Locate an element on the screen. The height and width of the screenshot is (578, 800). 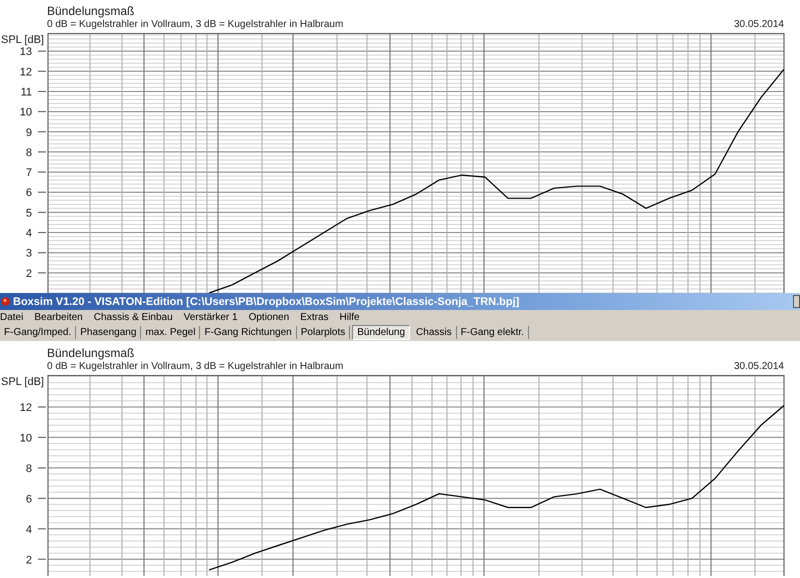
tab: Chassis is located at coordinates (434, 332).